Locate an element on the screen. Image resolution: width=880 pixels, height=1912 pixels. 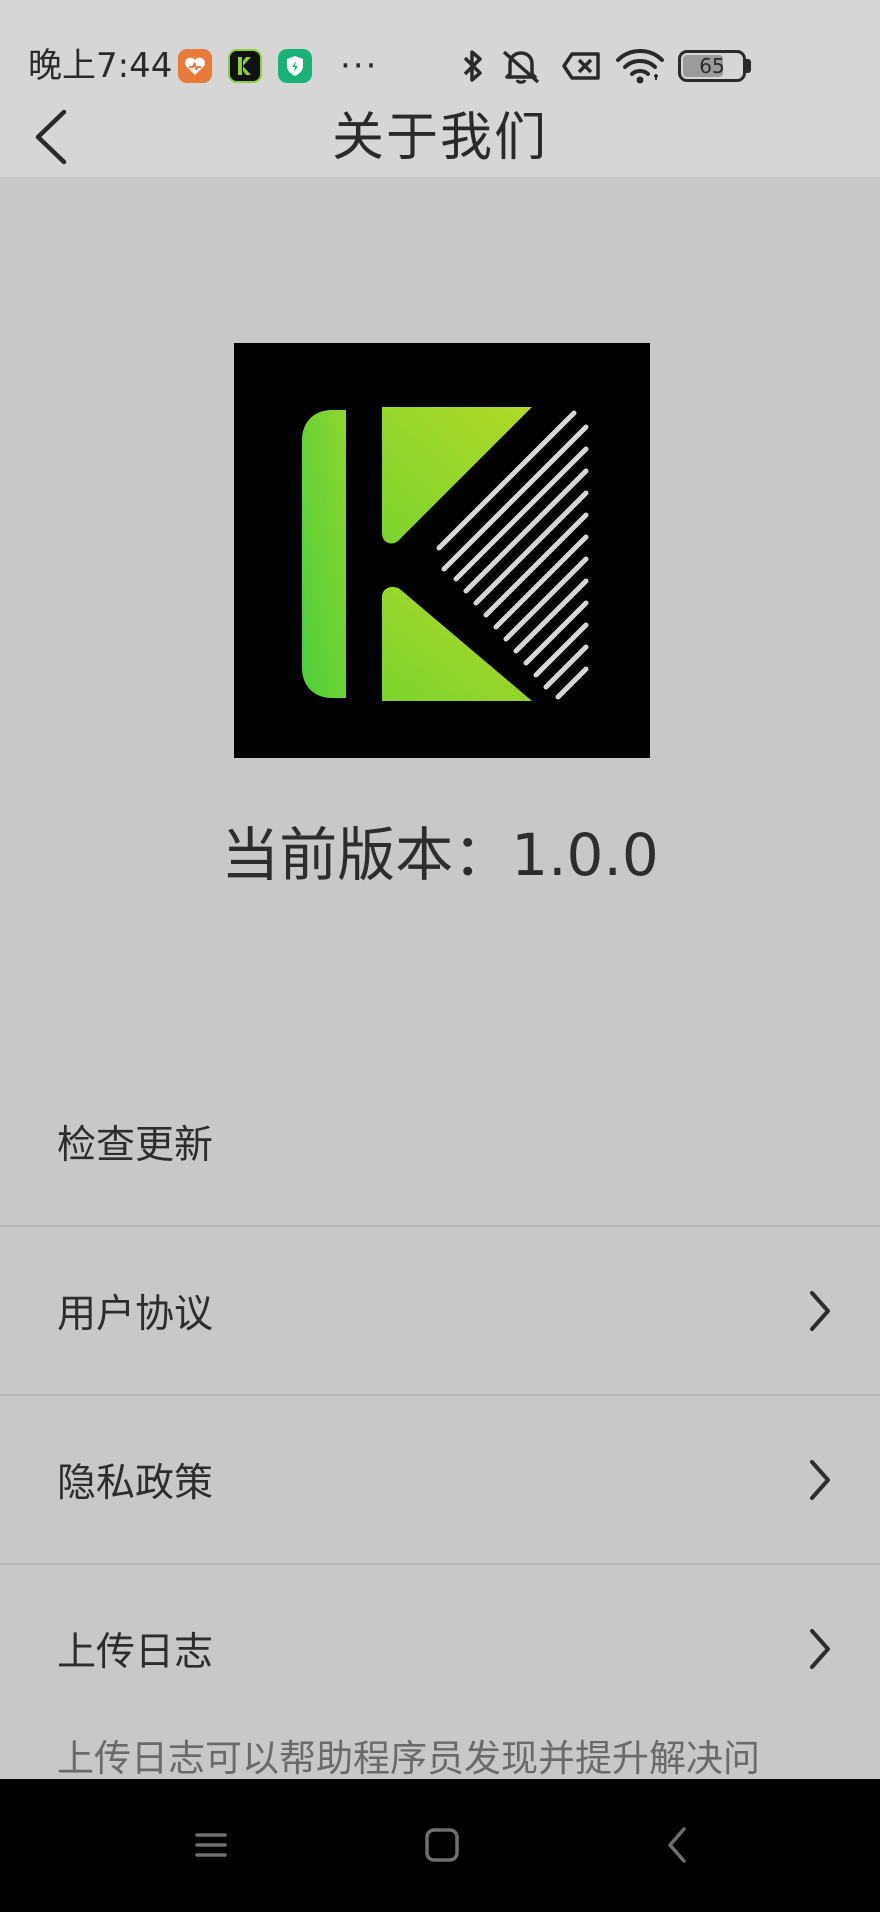
menu-item-privacy-policy: 隐私政策 is located at coordinates (440, 1480).